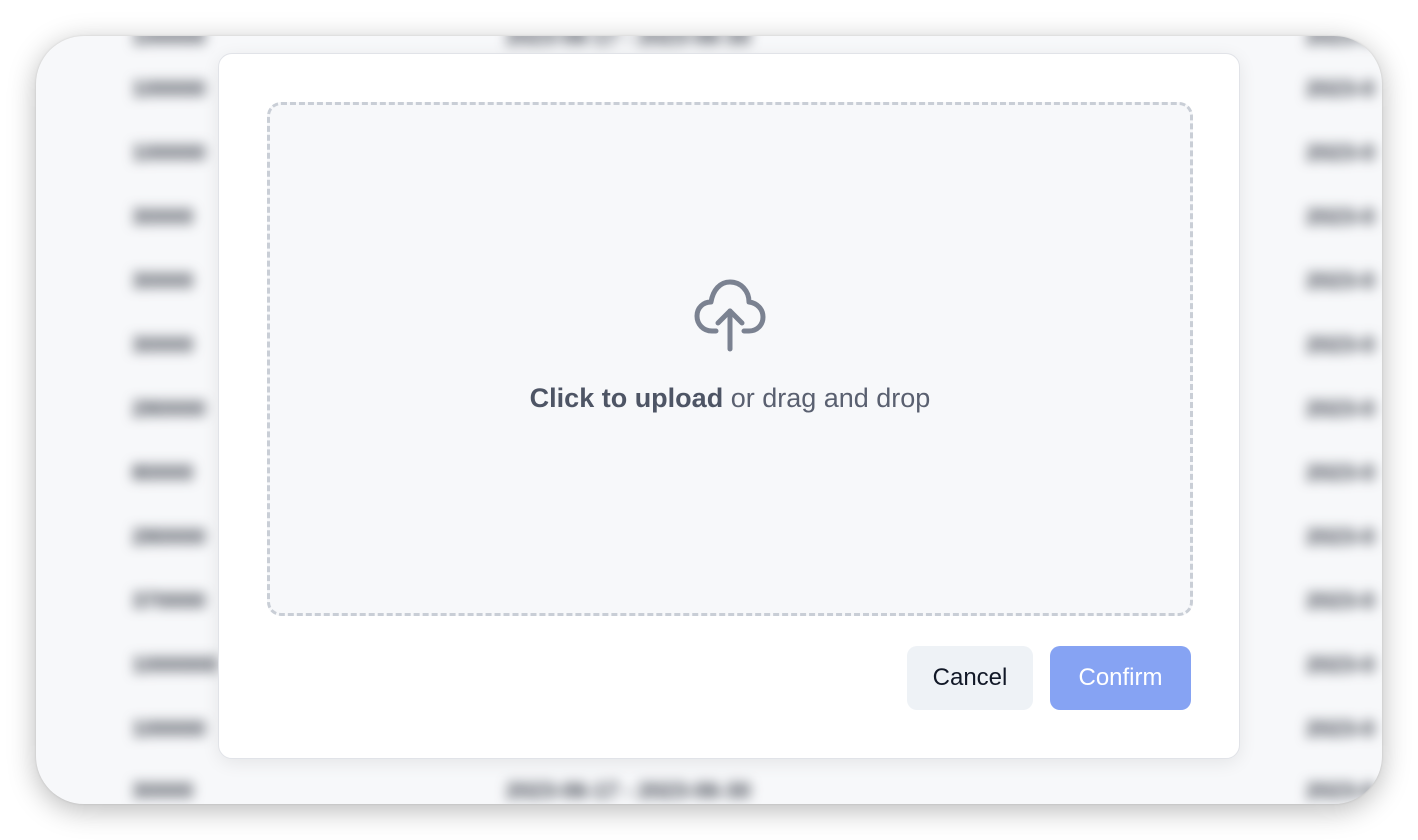 The width and height of the screenshot is (1418, 840). I want to click on row-amount: 370000, so click(169, 600).